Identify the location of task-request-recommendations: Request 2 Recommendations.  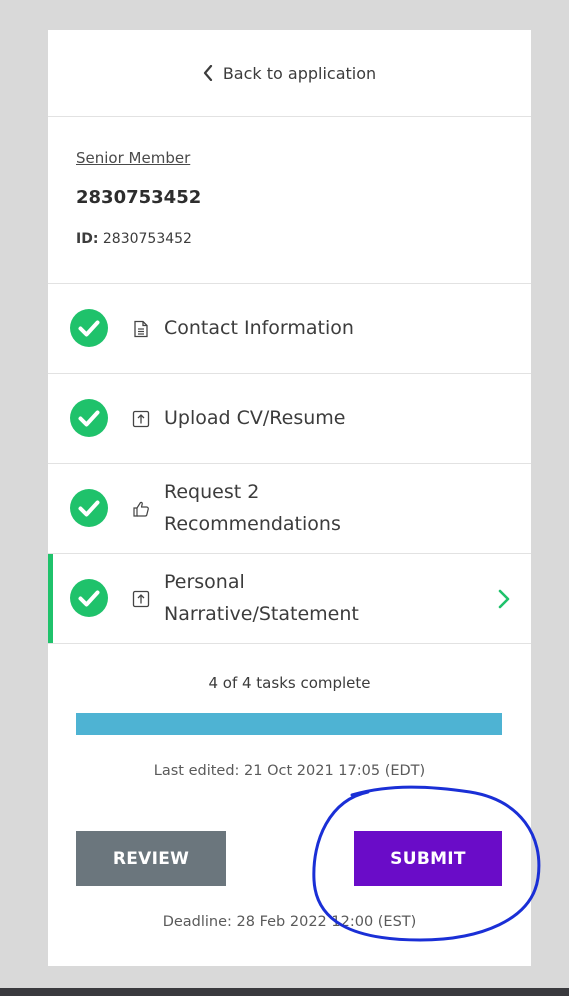
(289, 509).